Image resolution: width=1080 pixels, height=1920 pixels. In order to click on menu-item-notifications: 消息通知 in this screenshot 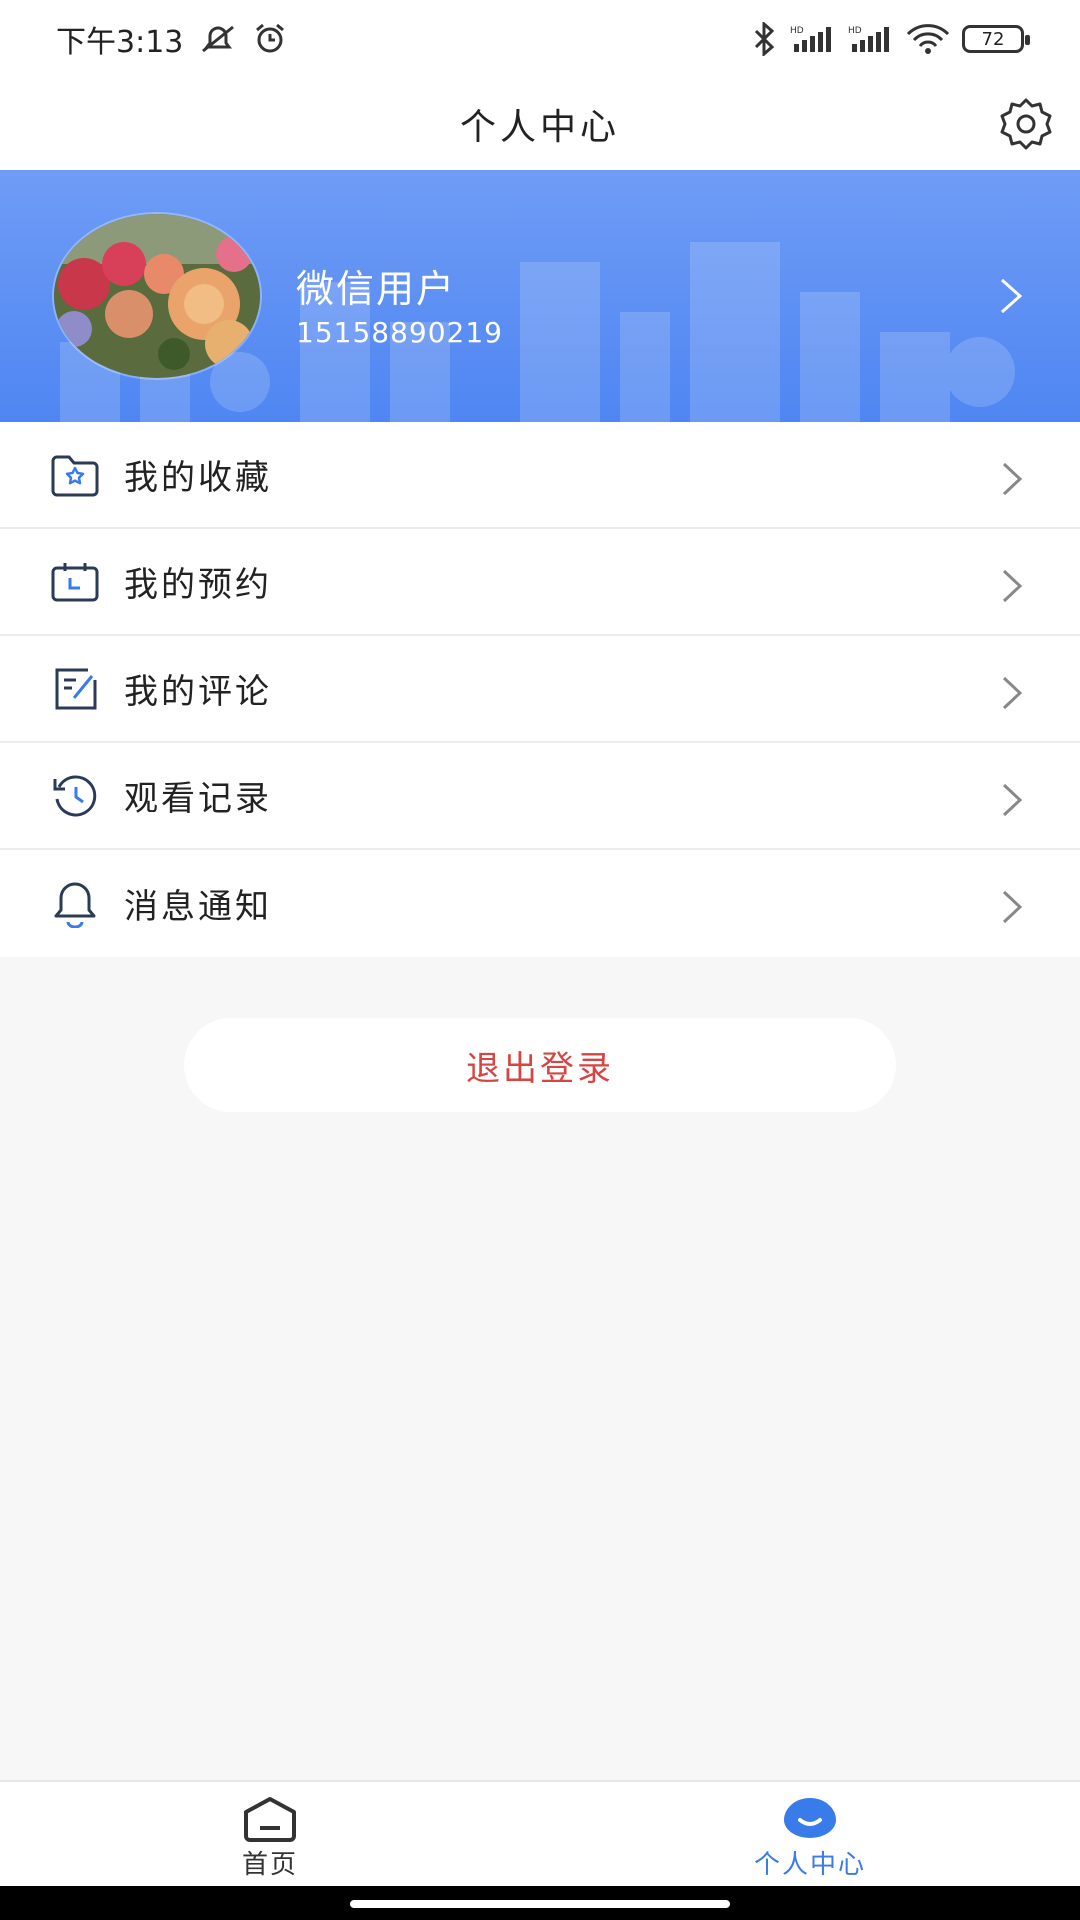, I will do `click(540, 903)`.